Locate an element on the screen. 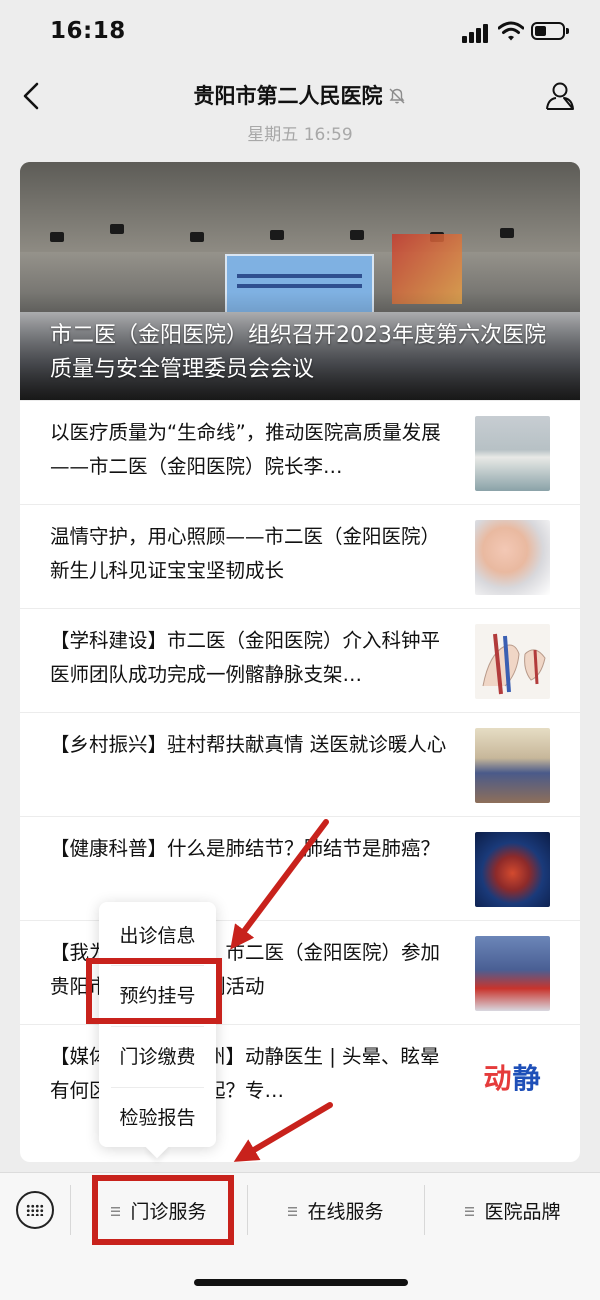 The image size is (600, 1300). highlight-box-outpatient-tab is located at coordinates (163, 1210).